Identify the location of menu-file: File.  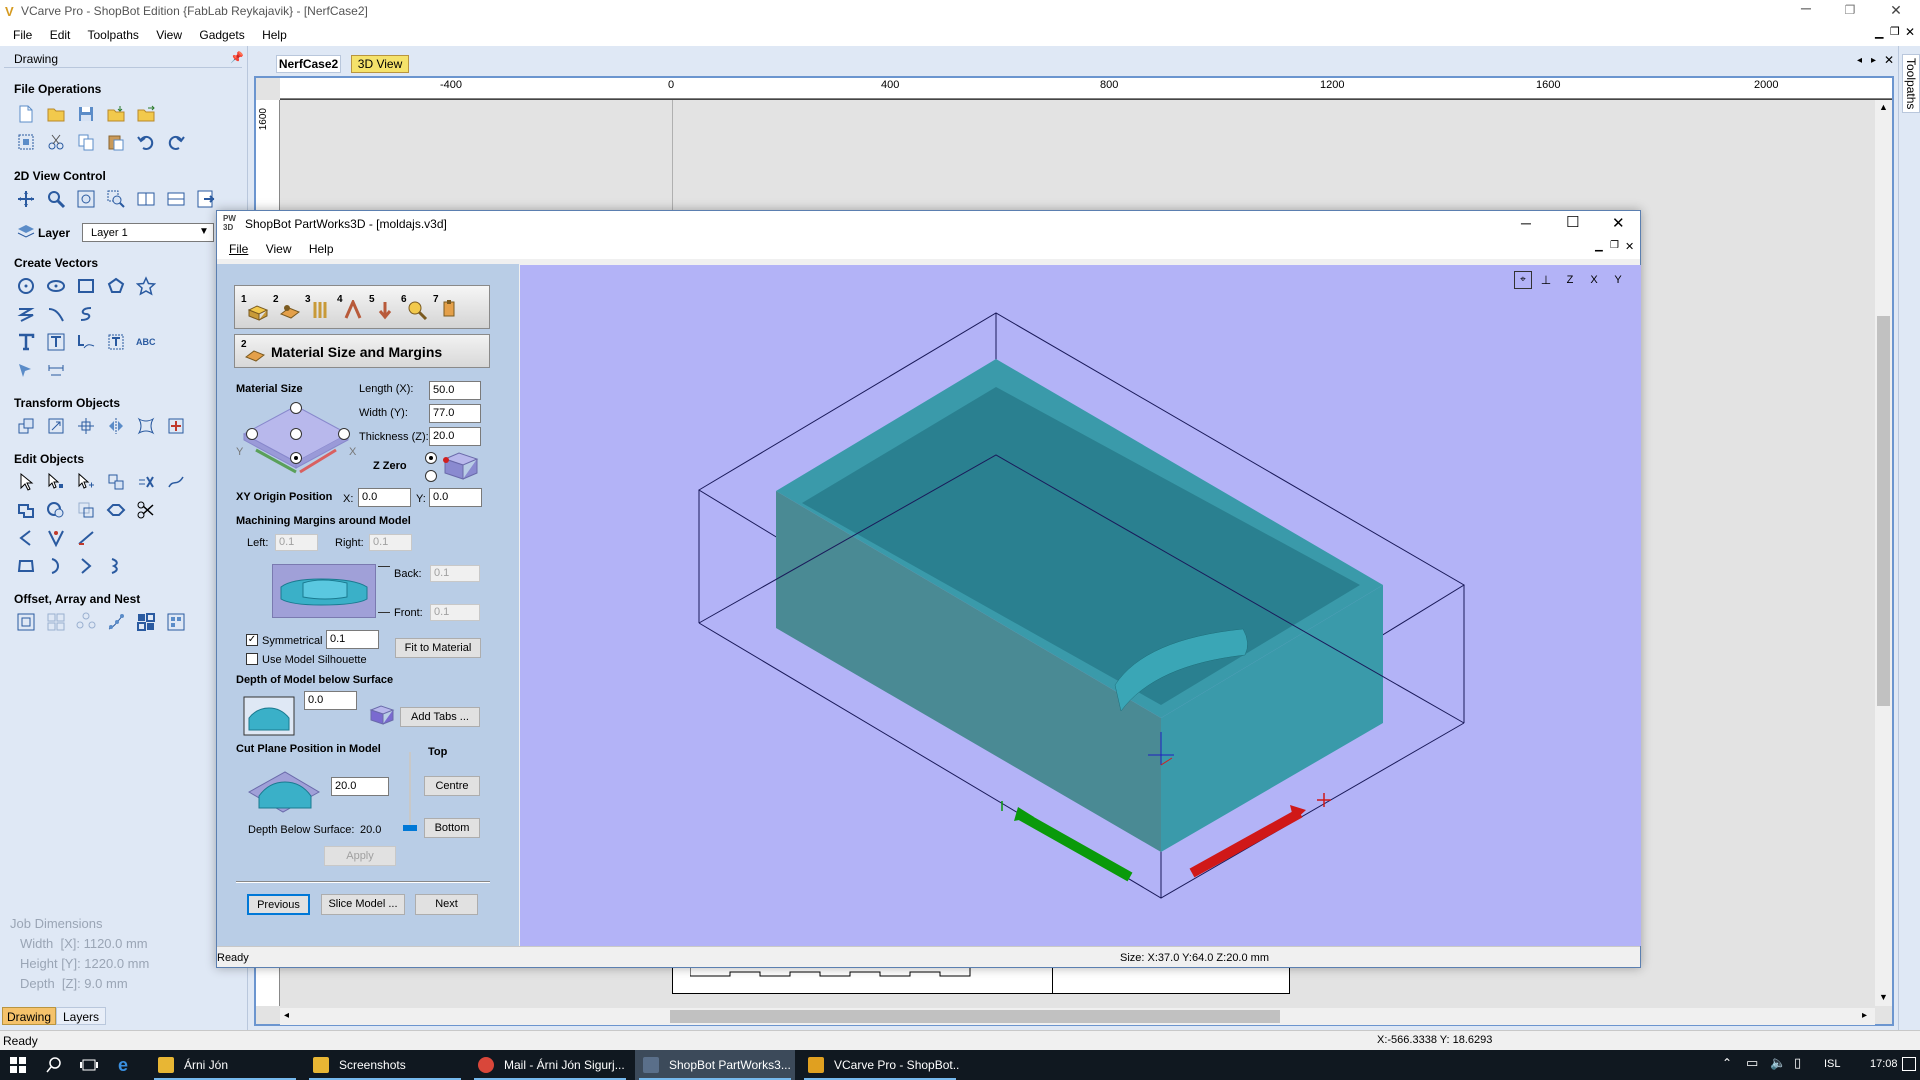
(22, 35).